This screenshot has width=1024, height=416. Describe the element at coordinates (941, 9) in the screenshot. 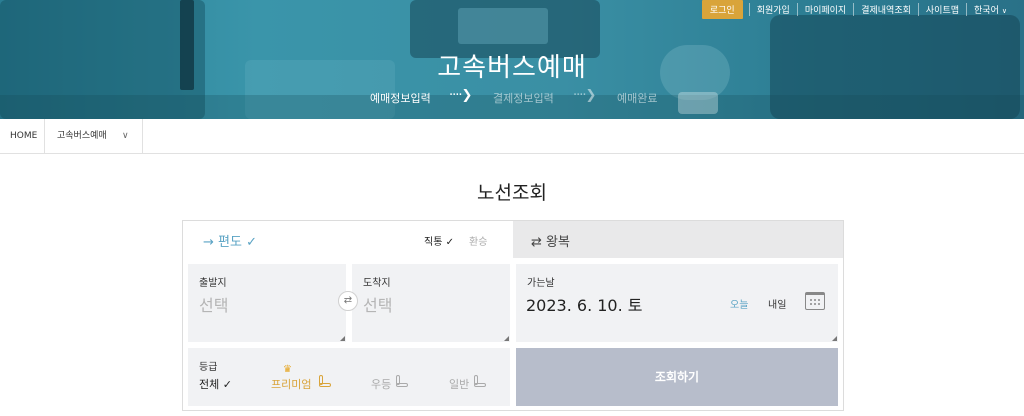

I see `sitemap-link: 사이트맵` at that location.